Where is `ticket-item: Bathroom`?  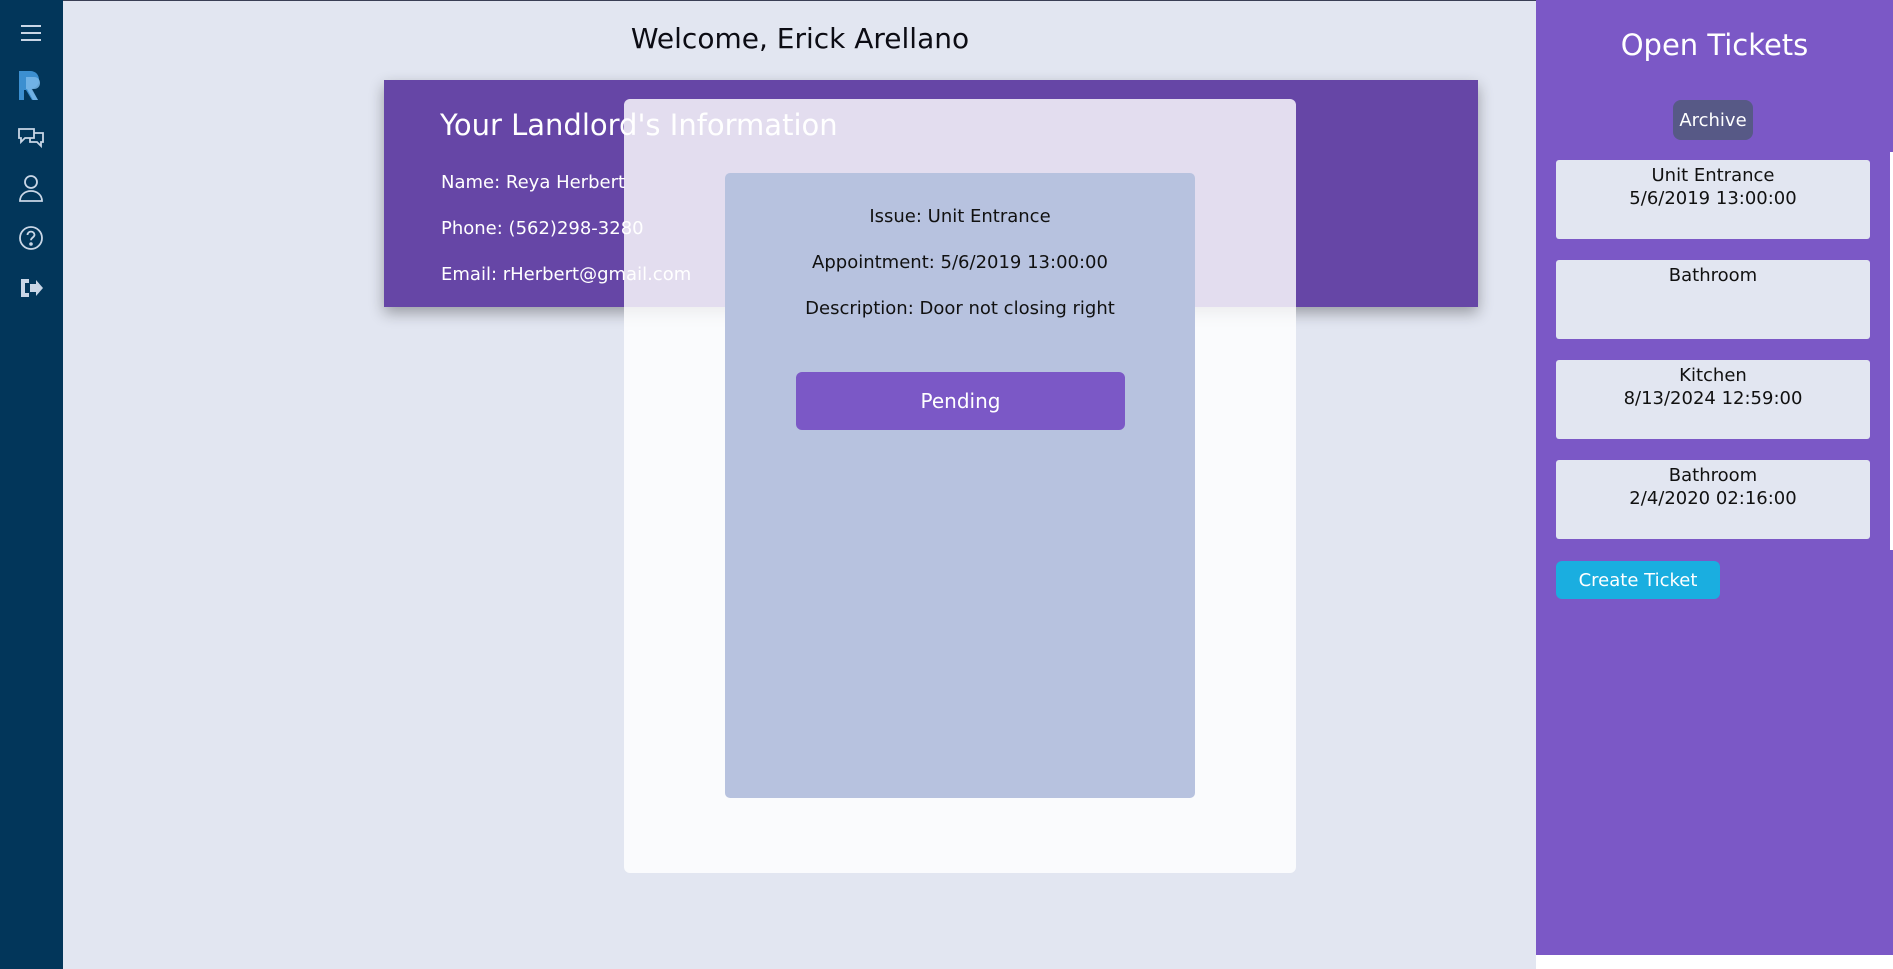
ticket-item: Bathroom is located at coordinates (1713, 299).